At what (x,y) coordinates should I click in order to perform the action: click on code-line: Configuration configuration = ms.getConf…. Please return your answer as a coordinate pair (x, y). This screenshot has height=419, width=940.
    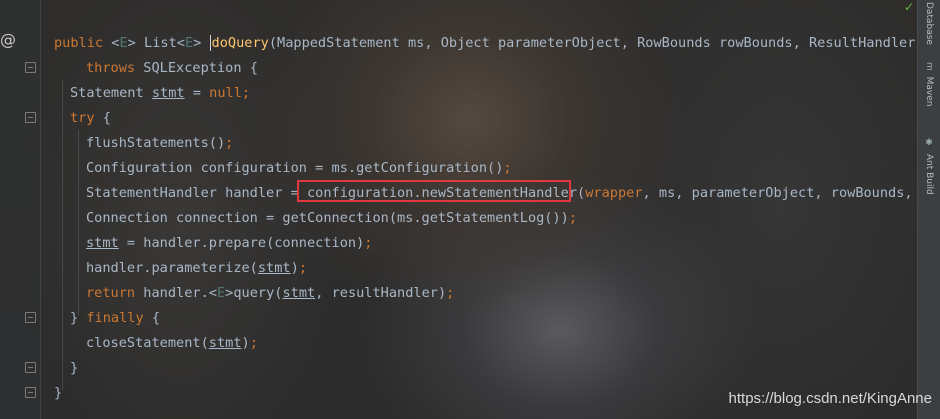
    Looking at the image, I should click on (497, 168).